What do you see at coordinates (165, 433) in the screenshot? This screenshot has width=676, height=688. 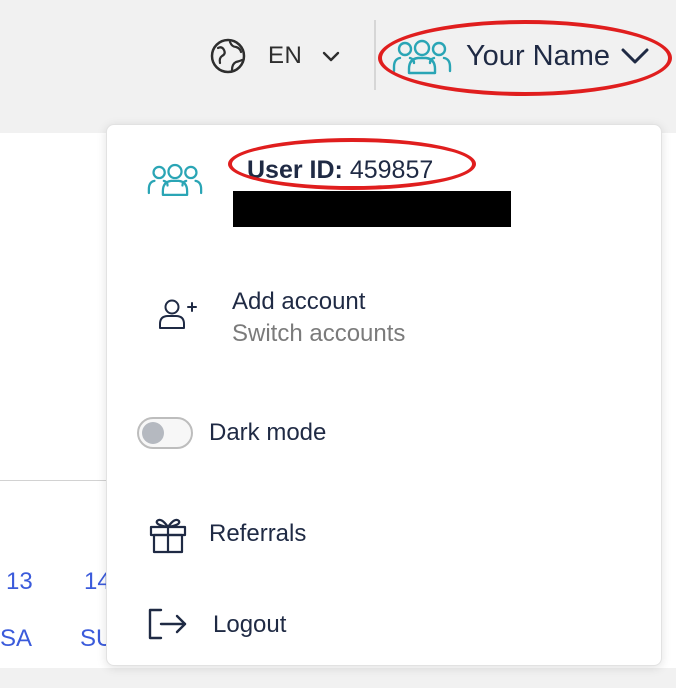 I see `dark-mode-toggle` at bounding box center [165, 433].